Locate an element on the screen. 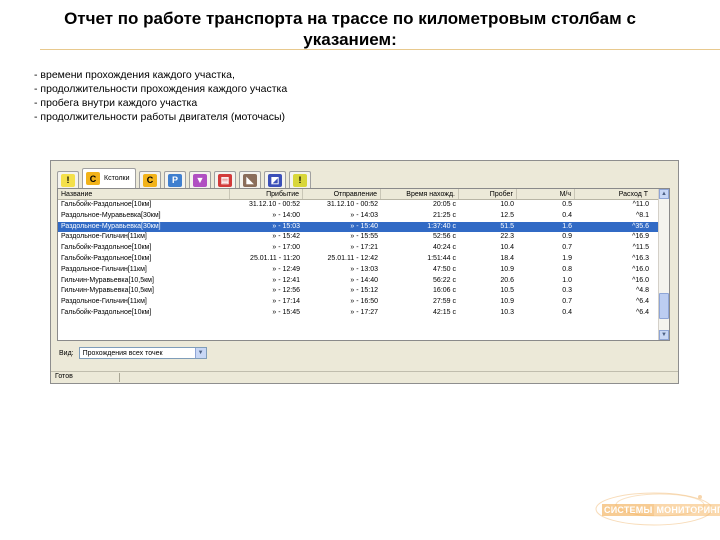 Image resolution: width=720 pixels, height=540 pixels. c-route-icon: C is located at coordinates (150, 180).